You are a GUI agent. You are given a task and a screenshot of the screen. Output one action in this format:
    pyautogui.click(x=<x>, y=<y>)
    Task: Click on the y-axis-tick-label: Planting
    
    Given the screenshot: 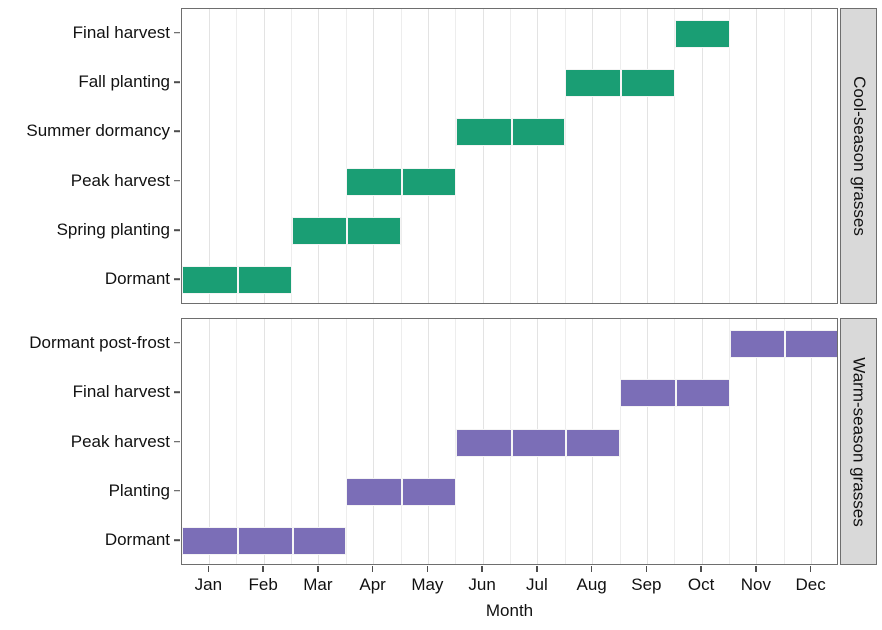 What is the action you would take?
    pyautogui.click(x=139, y=490)
    